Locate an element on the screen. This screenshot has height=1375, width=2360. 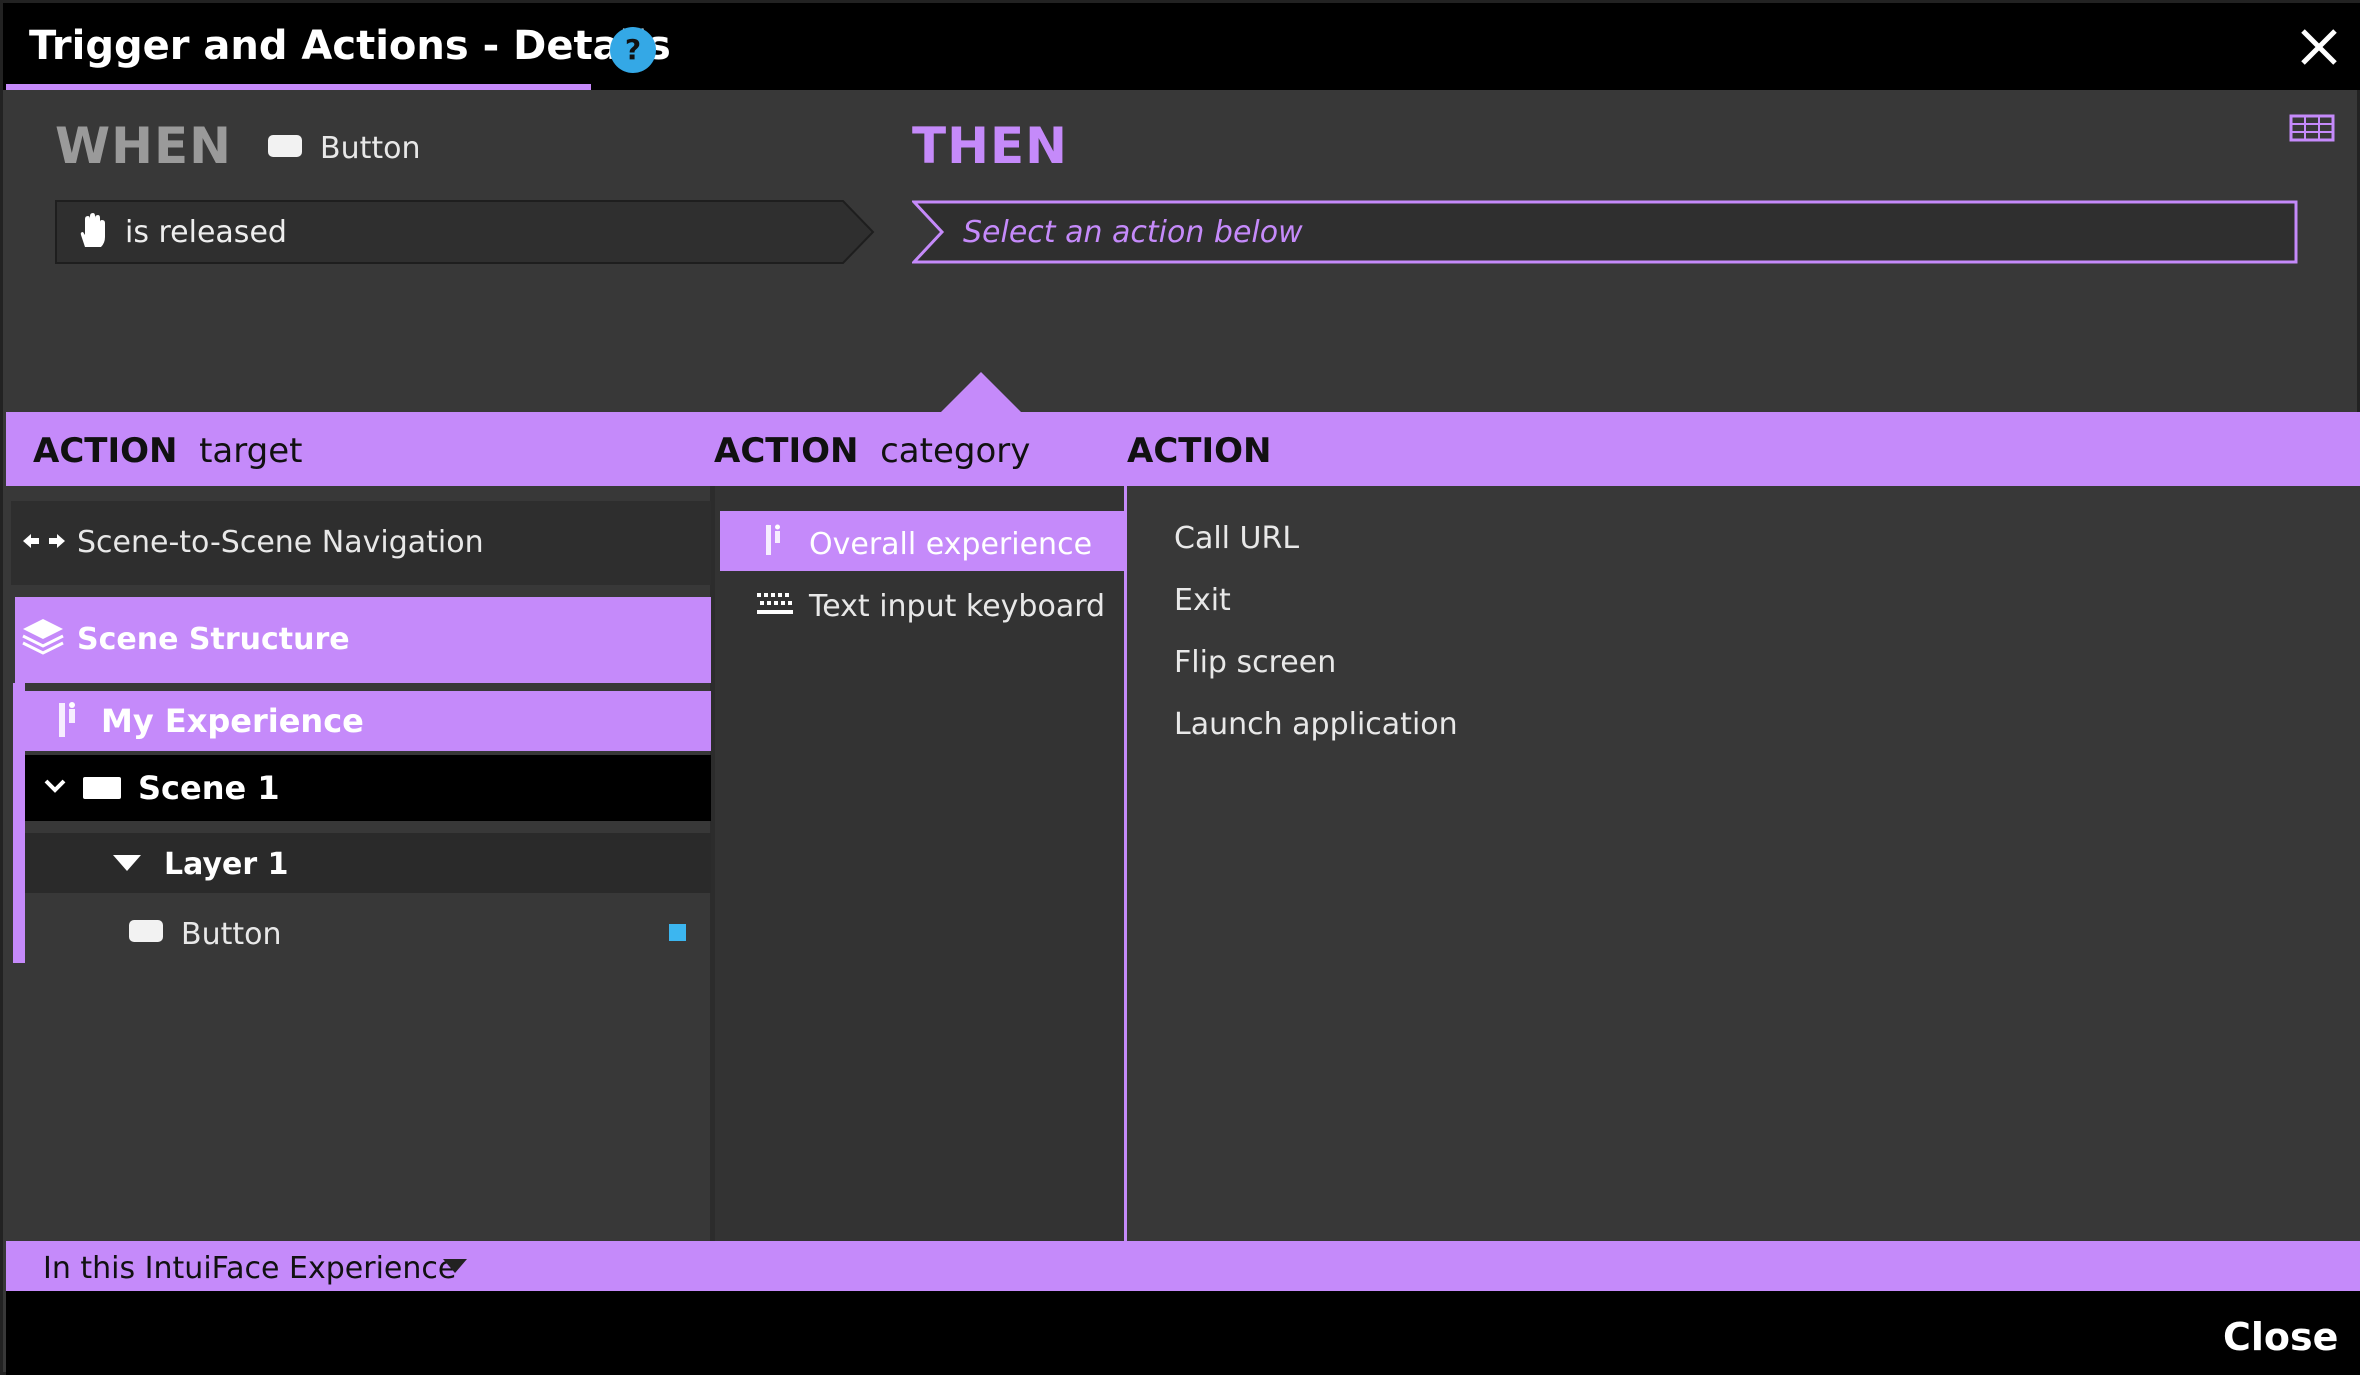
action-header: ACTION is located at coordinates (1199, 451).